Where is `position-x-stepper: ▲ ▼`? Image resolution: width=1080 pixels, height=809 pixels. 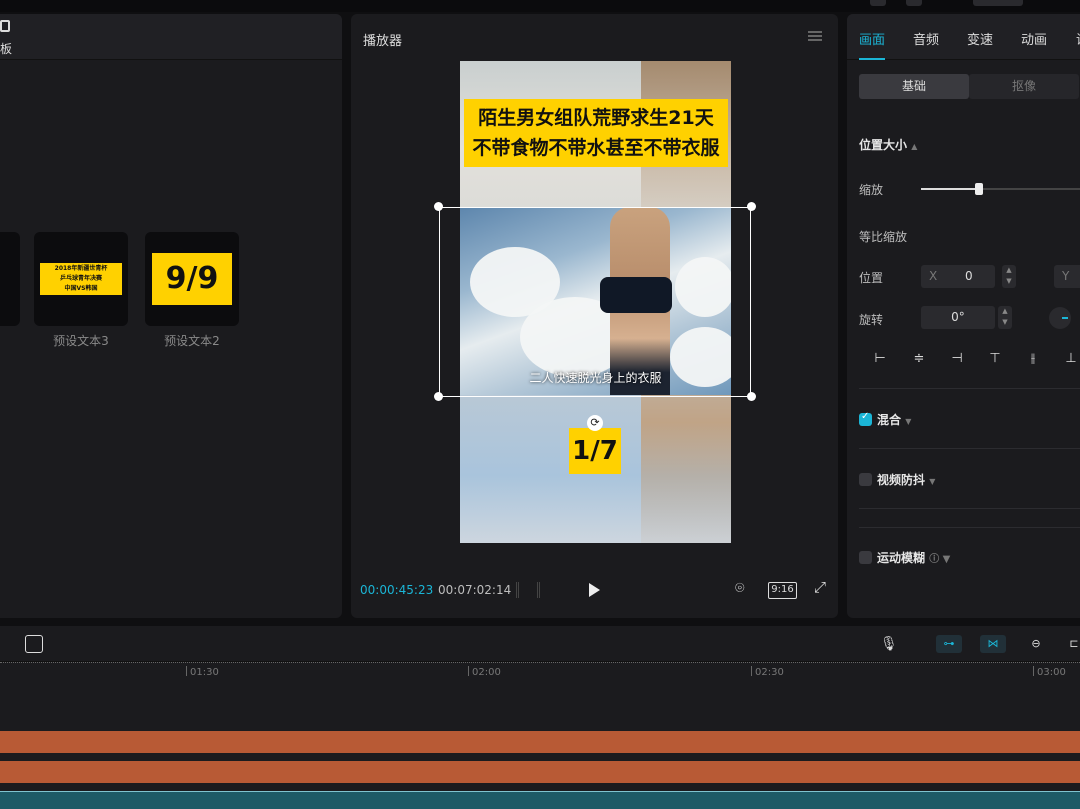
position-x-stepper: ▲ ▼ is located at coordinates (1009, 276).